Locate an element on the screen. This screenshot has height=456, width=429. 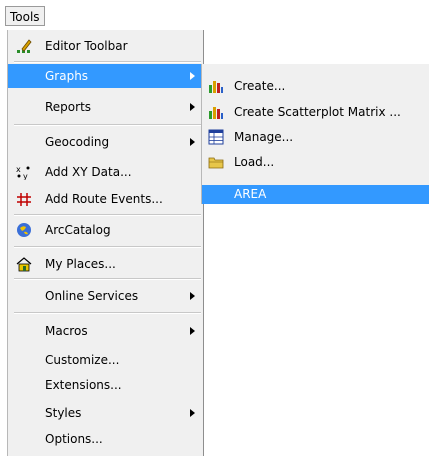
xy-data-icon: x y is located at coordinates (24, 172).